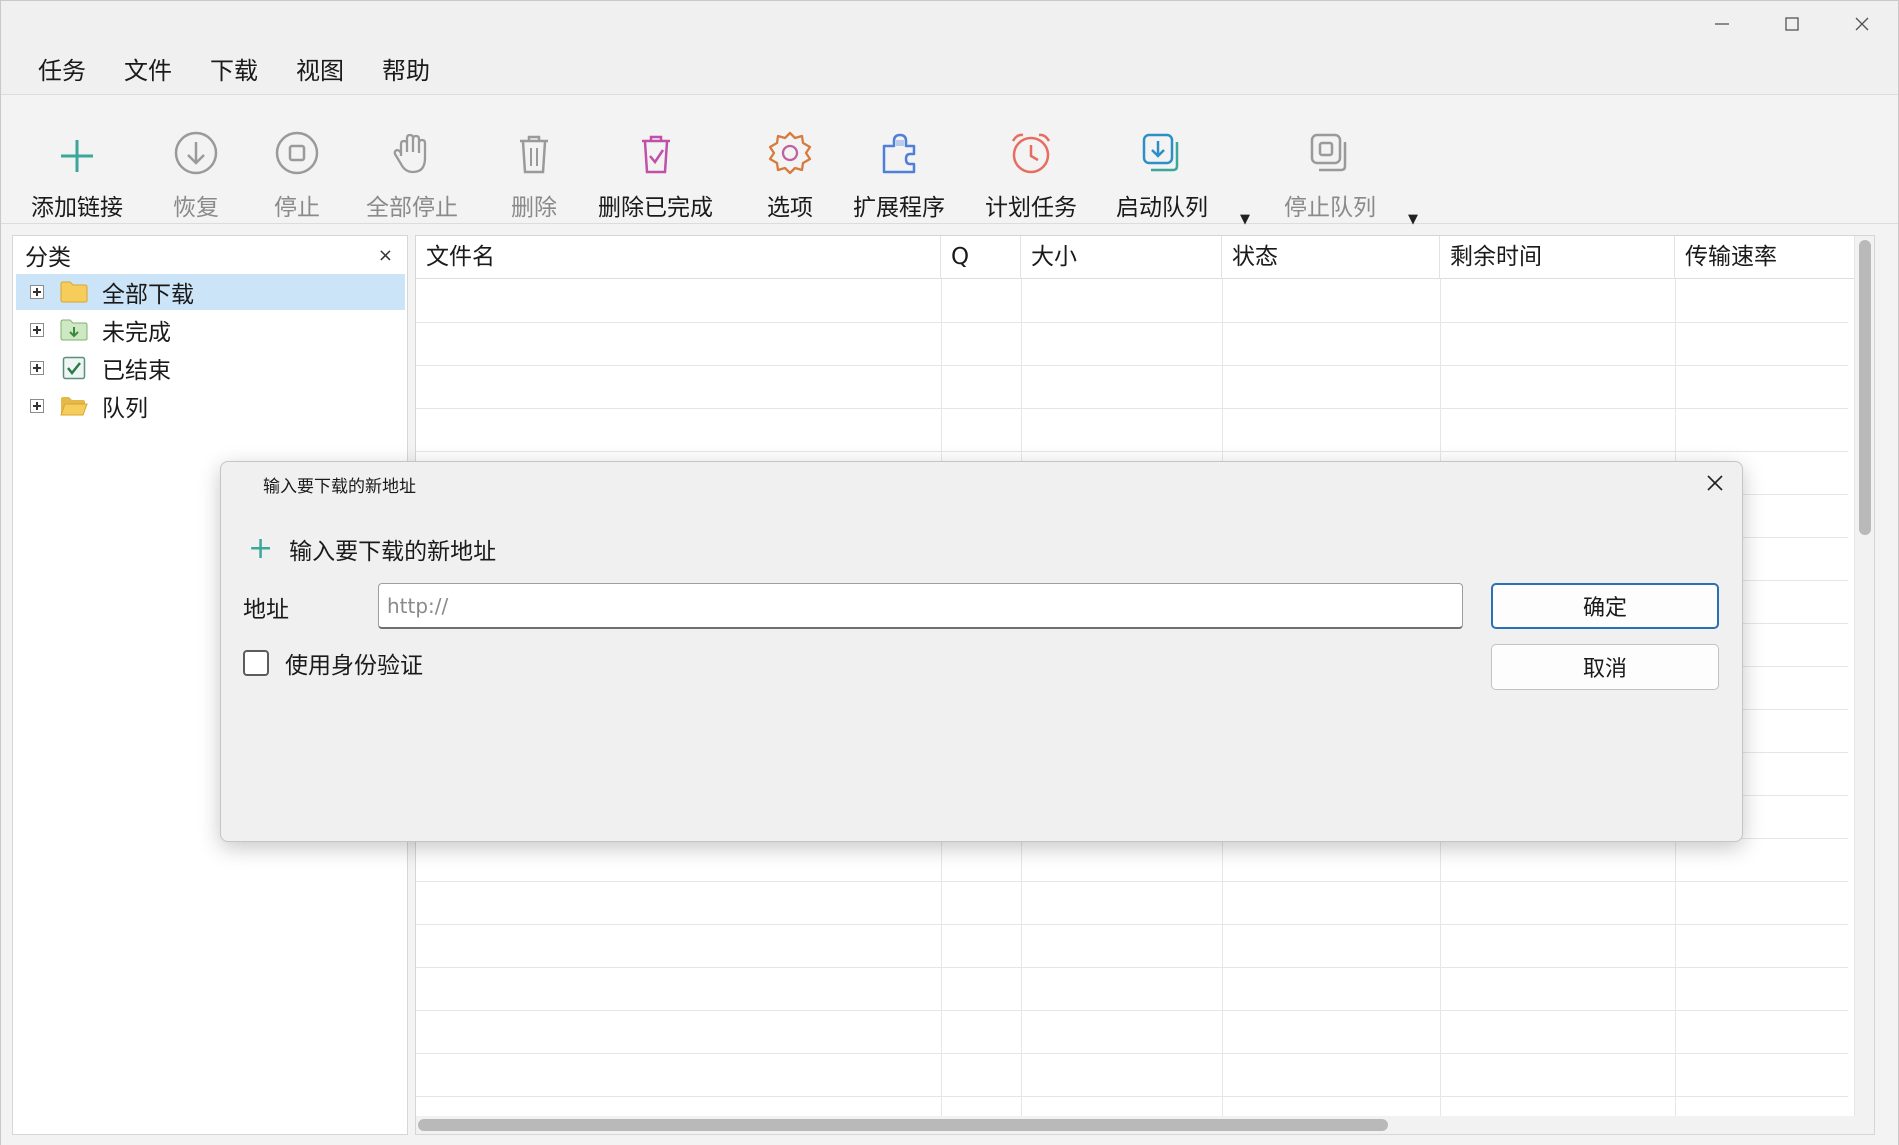 The height and width of the screenshot is (1145, 1899). I want to click on minimize-button, so click(1722, 24).